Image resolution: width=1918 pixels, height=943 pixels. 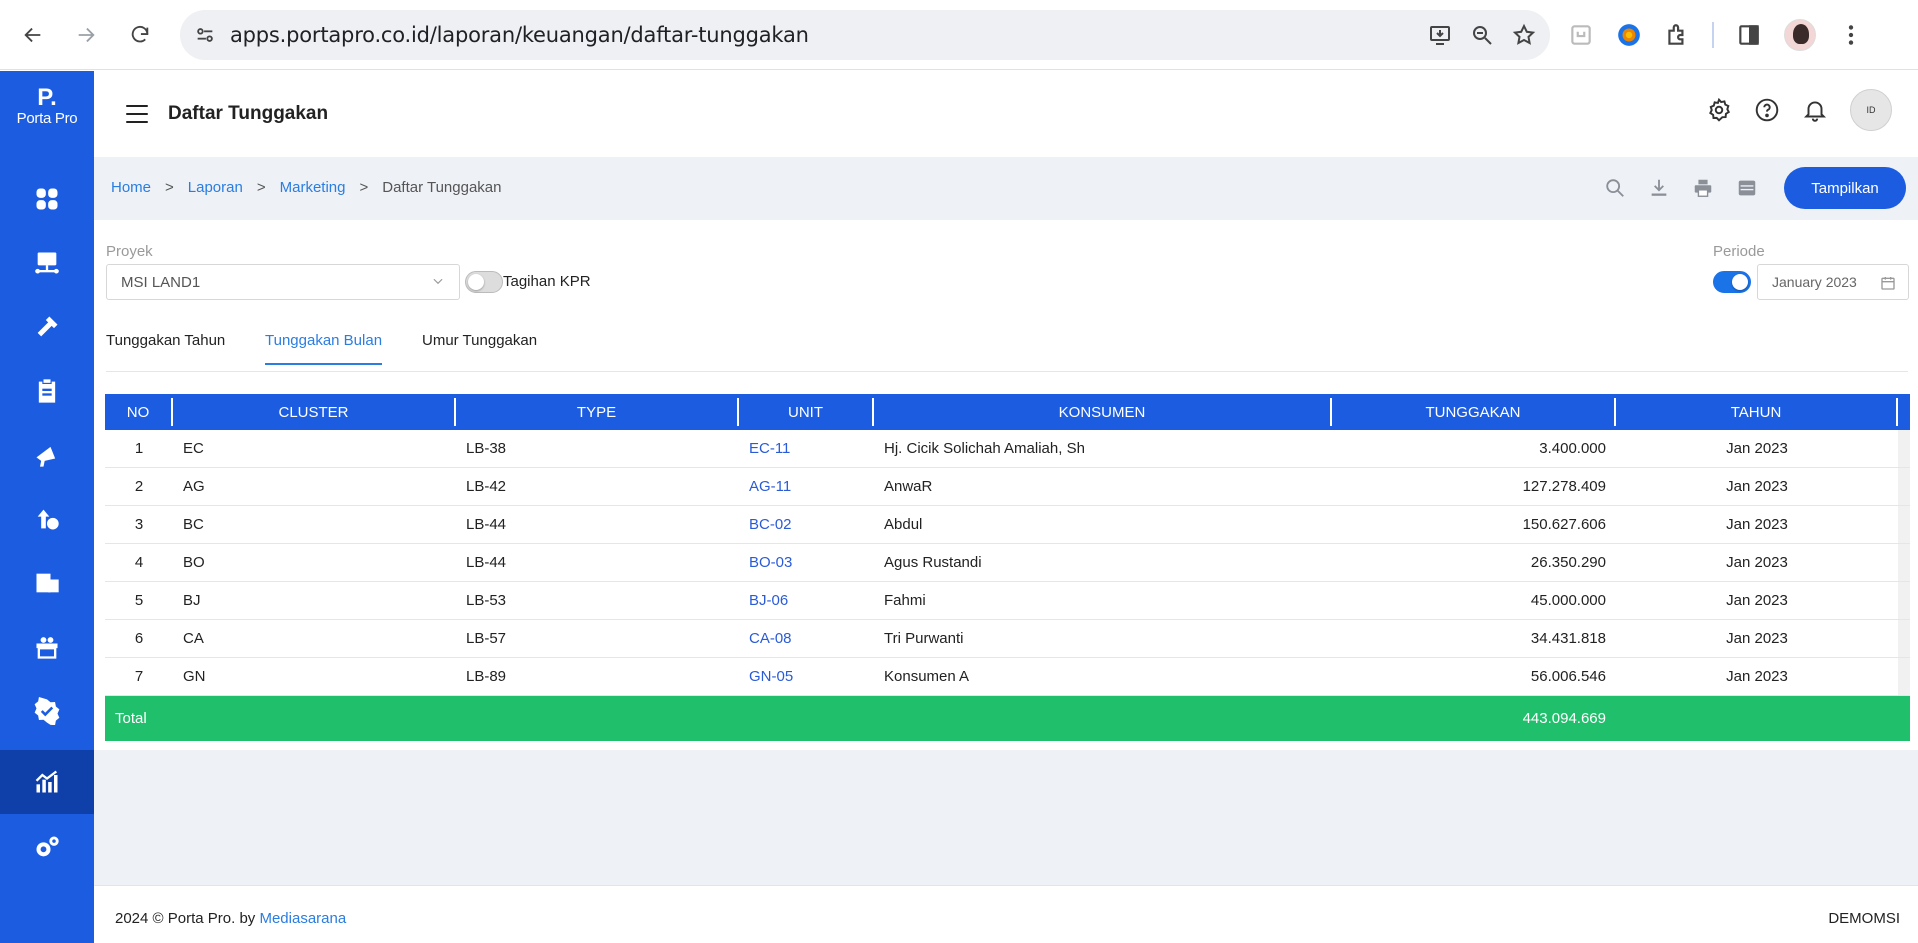 I want to click on footer-company-link: Mediasarana, so click(x=302, y=918).